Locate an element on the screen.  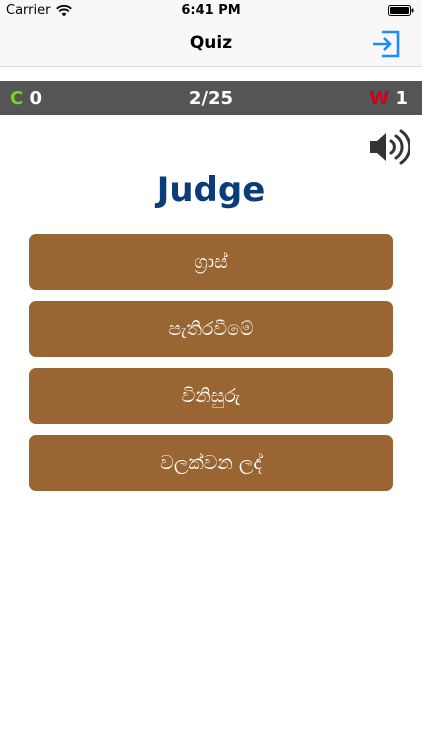
navigation-bar: Quiz is located at coordinates (211, 44).